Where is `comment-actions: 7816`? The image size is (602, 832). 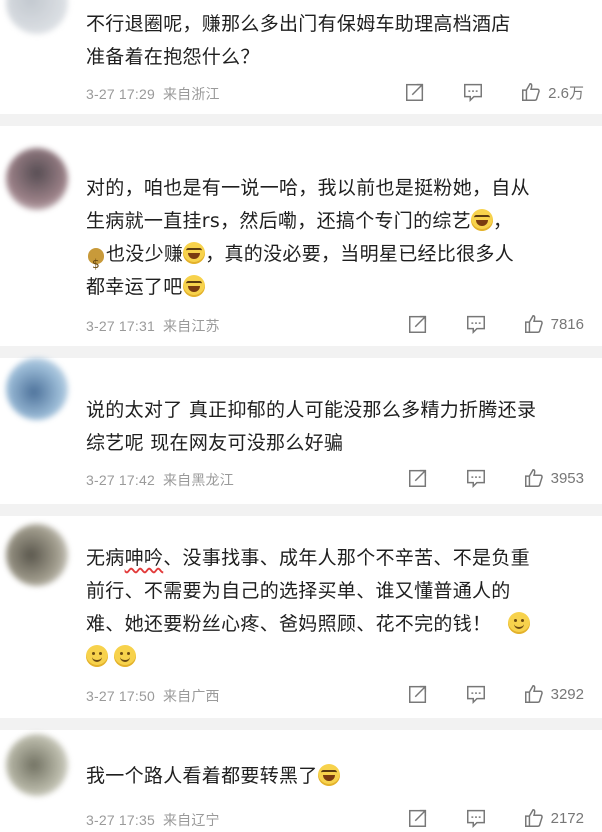
comment-actions: 7816 is located at coordinates (495, 324).